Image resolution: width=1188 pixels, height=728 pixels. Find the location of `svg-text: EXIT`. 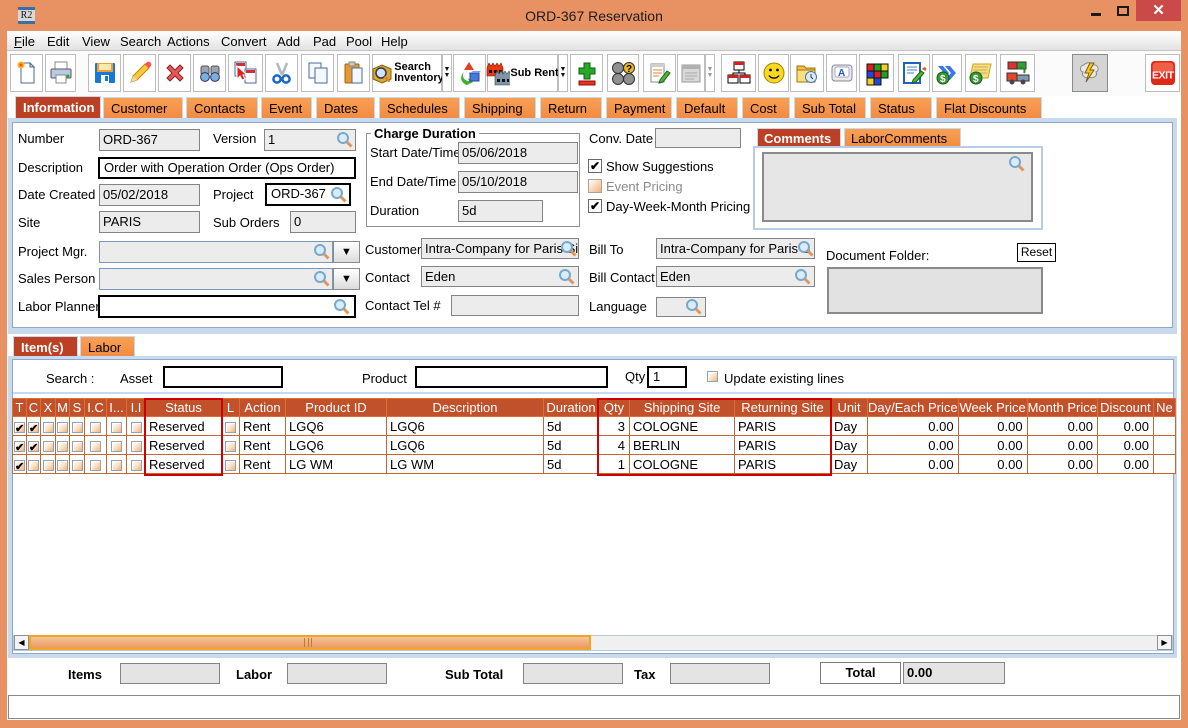

svg-text: EXIT is located at coordinates (1163, 76).